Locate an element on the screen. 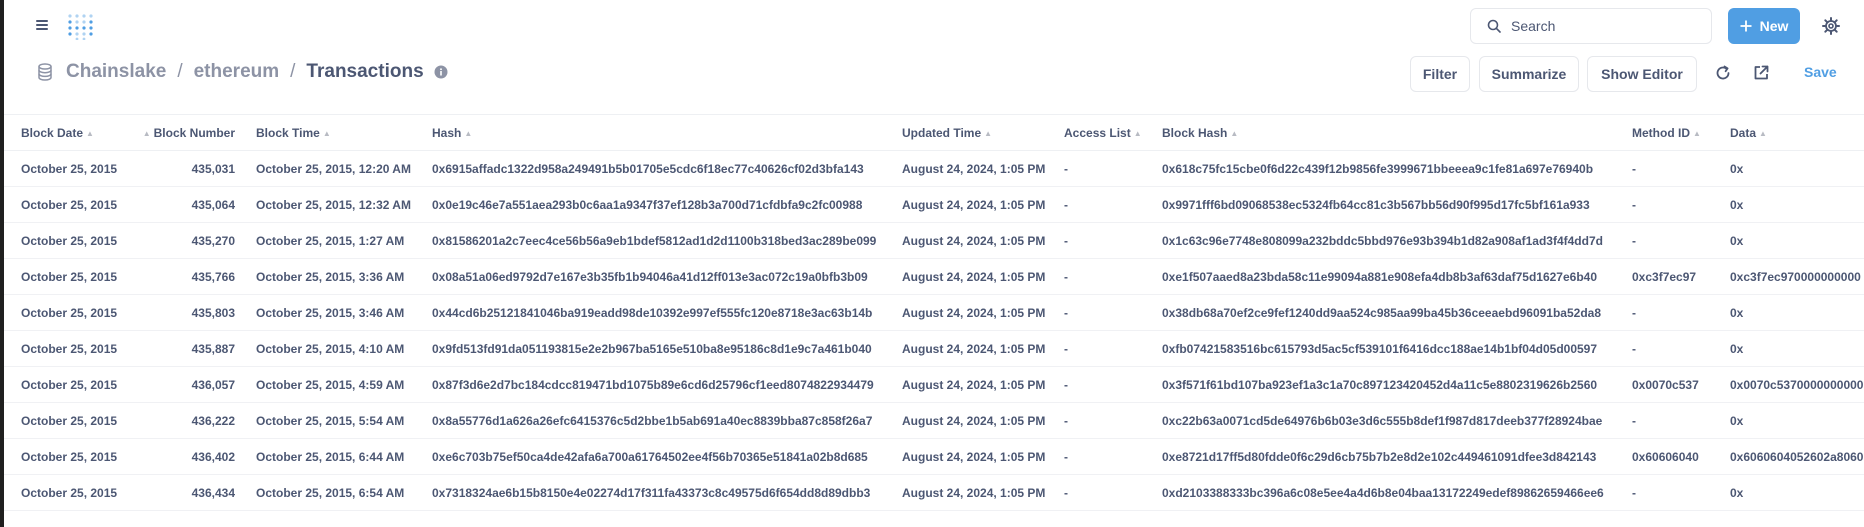 The width and height of the screenshot is (1864, 527). cell-block-number: 436,402 is located at coordinates (187, 457).